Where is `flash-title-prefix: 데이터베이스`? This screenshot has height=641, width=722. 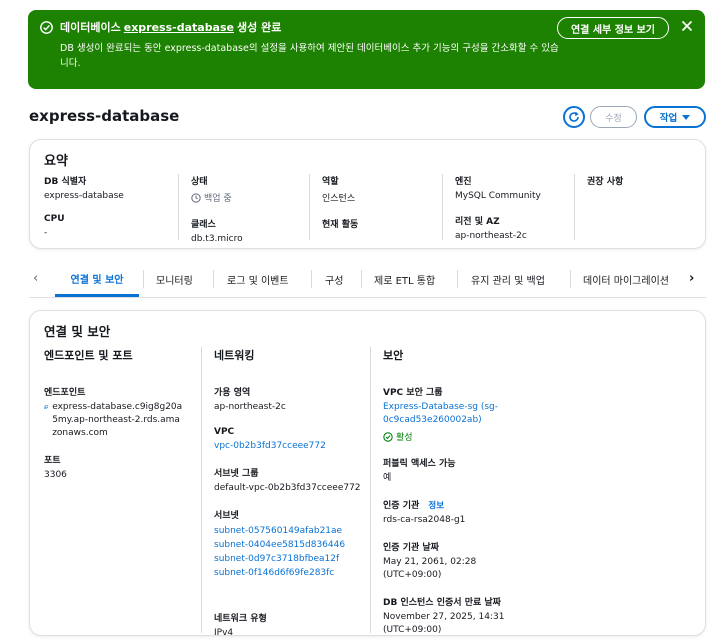 flash-title-prefix: 데이터베이스 is located at coordinates (90, 27).